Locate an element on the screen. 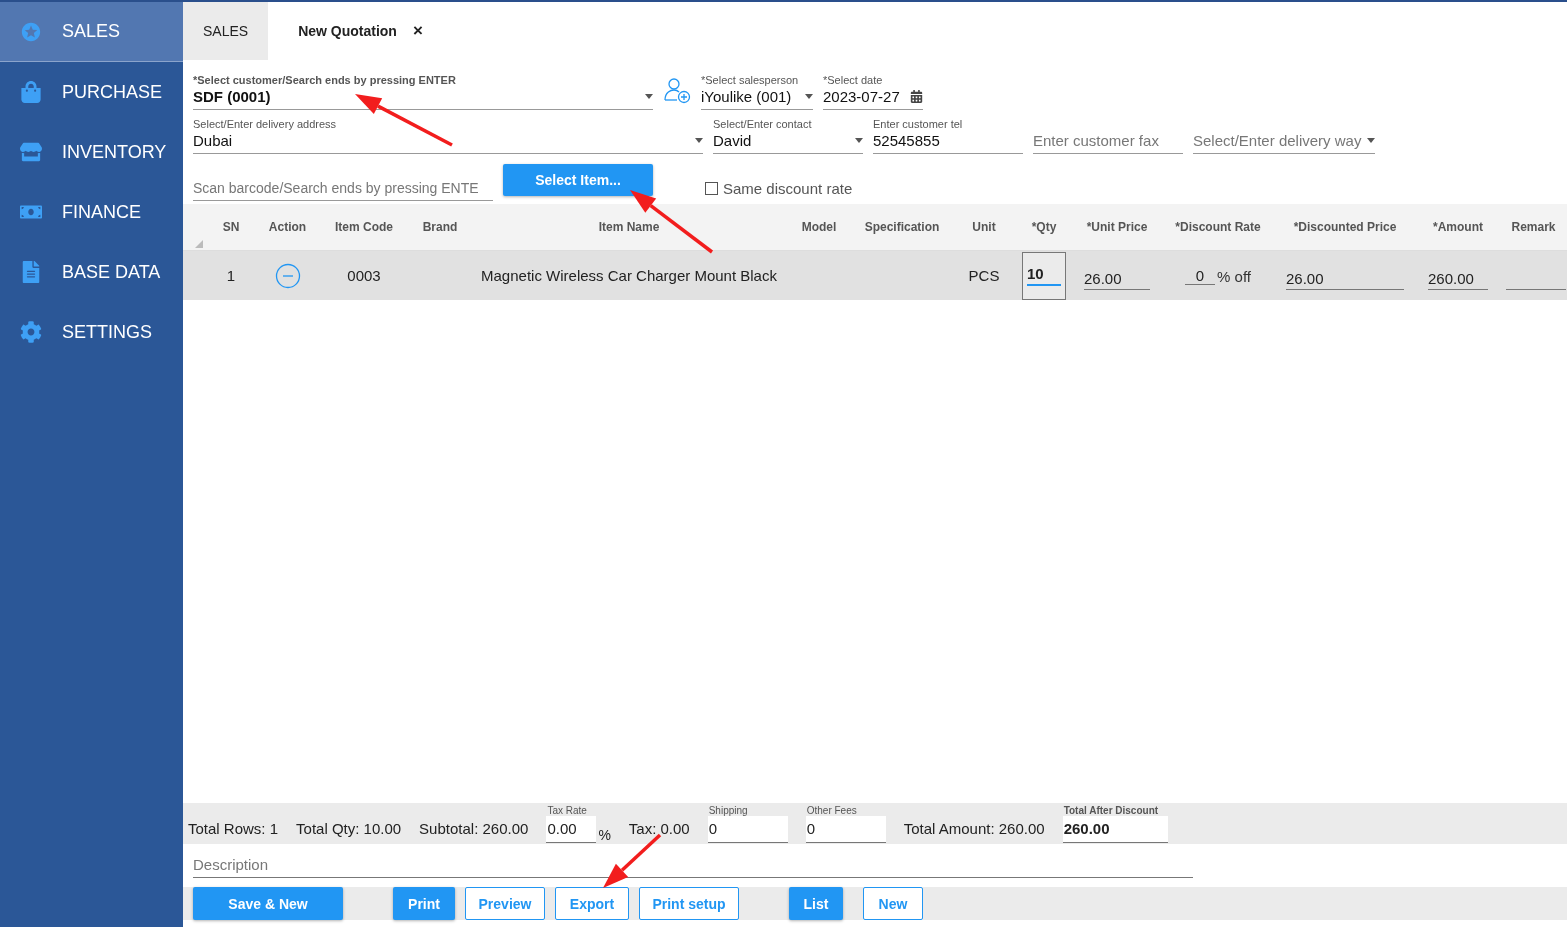 This screenshot has height=927, width=1567. total-input: Shipping 0 is located at coordinates (747, 823).